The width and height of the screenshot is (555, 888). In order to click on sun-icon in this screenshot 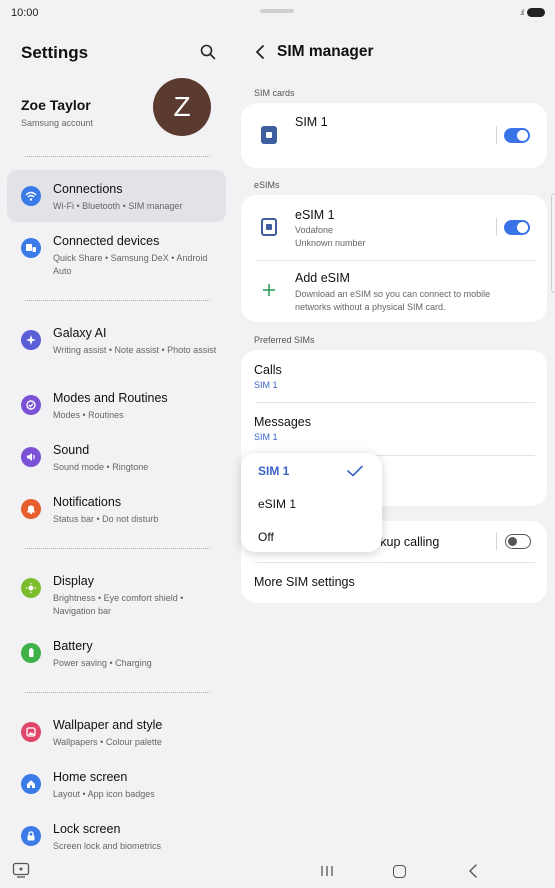, I will do `click(31, 588)`.